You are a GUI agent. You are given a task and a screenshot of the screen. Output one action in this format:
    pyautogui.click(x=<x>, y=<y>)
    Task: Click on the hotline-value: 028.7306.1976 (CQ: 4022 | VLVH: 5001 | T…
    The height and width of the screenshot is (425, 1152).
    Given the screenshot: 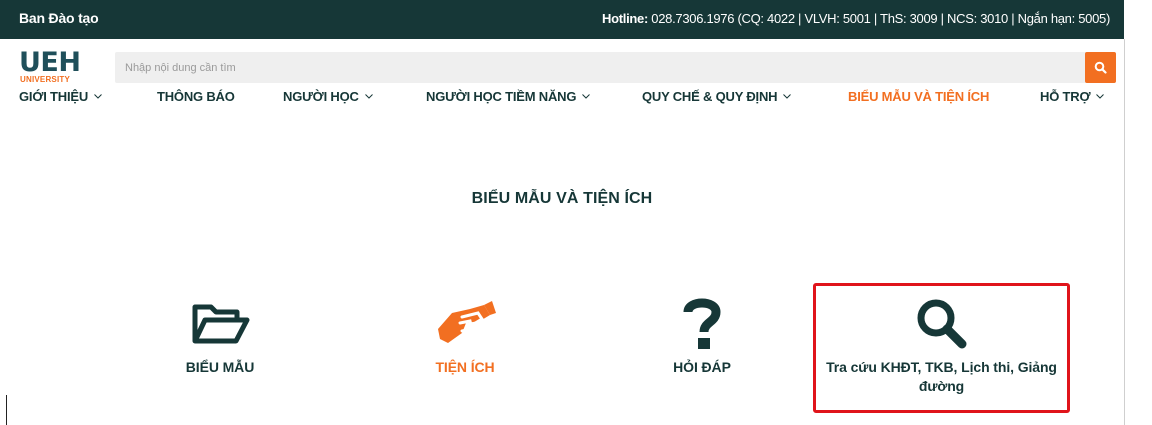 What is the action you would take?
    pyautogui.click(x=879, y=18)
    